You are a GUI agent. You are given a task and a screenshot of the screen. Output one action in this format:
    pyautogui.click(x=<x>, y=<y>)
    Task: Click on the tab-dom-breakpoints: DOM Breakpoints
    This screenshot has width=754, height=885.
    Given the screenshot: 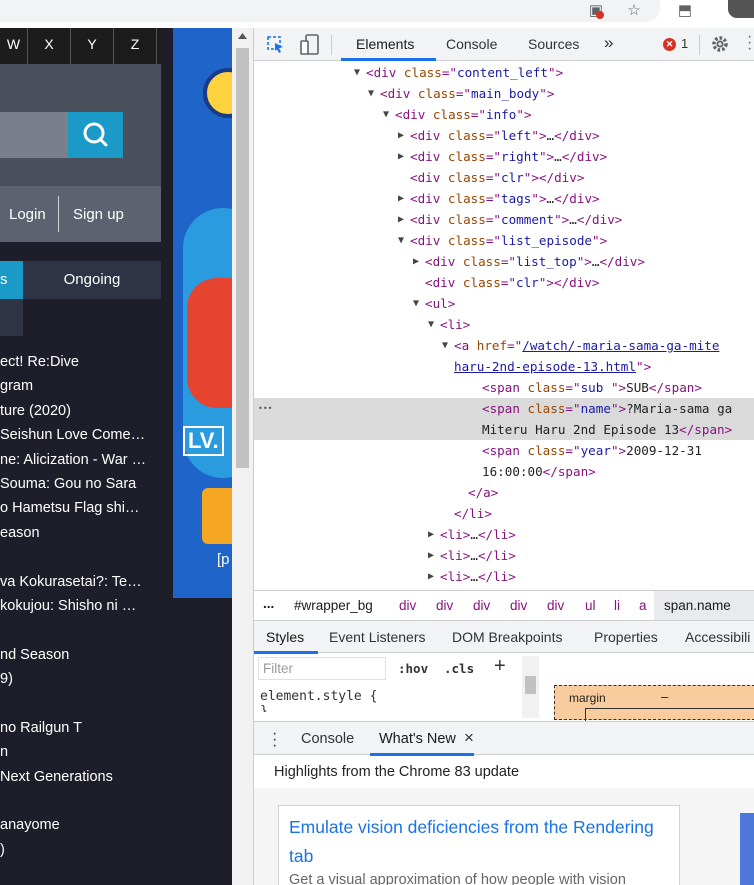 What is the action you would take?
    pyautogui.click(x=507, y=637)
    